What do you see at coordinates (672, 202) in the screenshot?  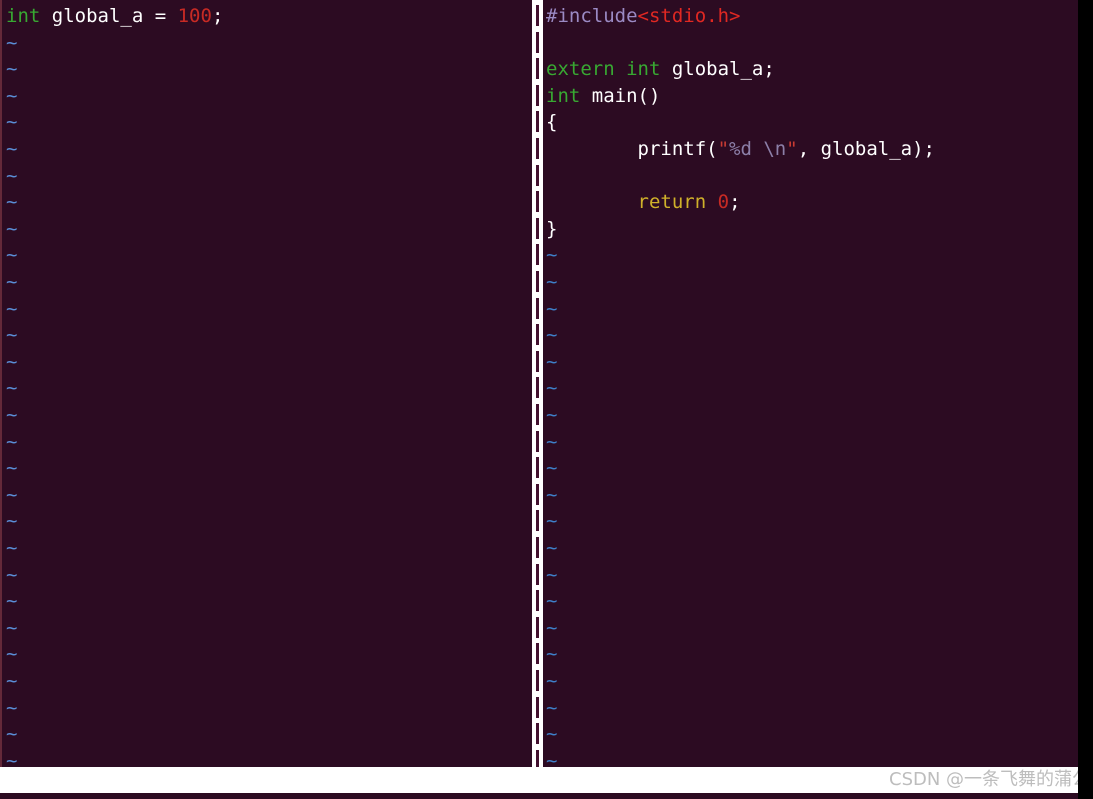 I see `code-token: return` at bounding box center [672, 202].